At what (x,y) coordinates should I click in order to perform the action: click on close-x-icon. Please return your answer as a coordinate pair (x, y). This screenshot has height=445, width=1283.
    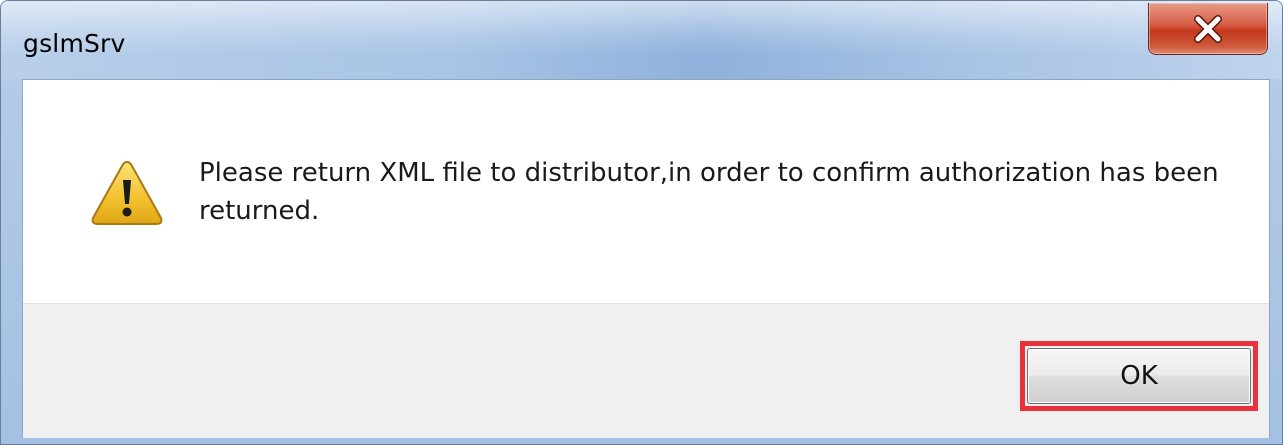
    Looking at the image, I should click on (1208, 29).